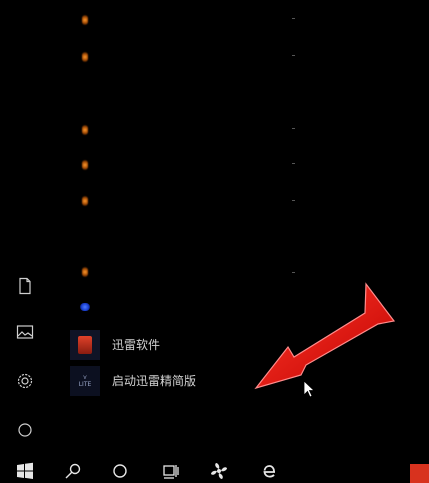 Image resolution: width=429 pixels, height=483 pixels. Describe the element at coordinates (180, 345) in the screenshot. I see `app-list-item-xunlei-folder: 迅雷软件` at that location.